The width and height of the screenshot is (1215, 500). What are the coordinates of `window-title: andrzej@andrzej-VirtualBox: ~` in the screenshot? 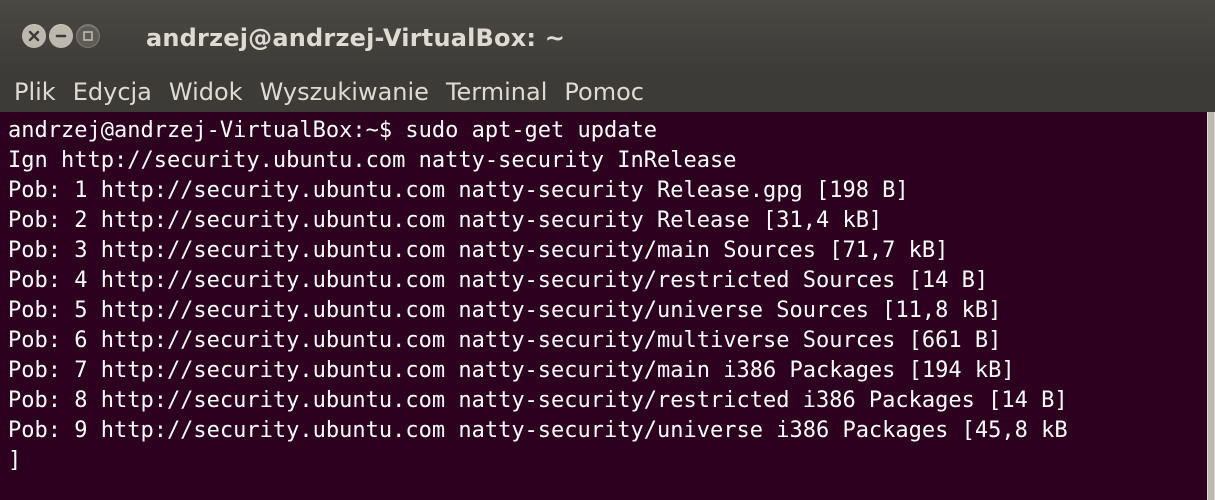 It's located at (356, 38).